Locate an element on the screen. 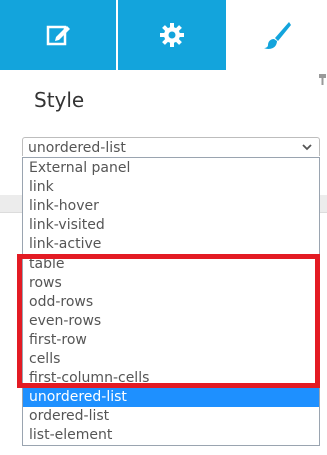 The height and width of the screenshot is (455, 327). edit-icon is located at coordinates (58, 35).